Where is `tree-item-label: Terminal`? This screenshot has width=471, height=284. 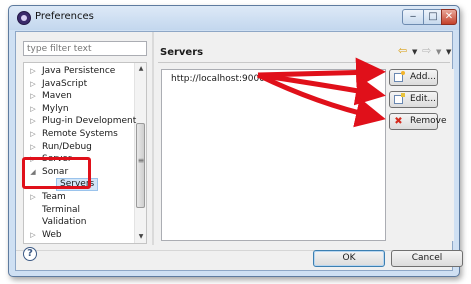
tree-item-label: Terminal is located at coordinates (61, 209).